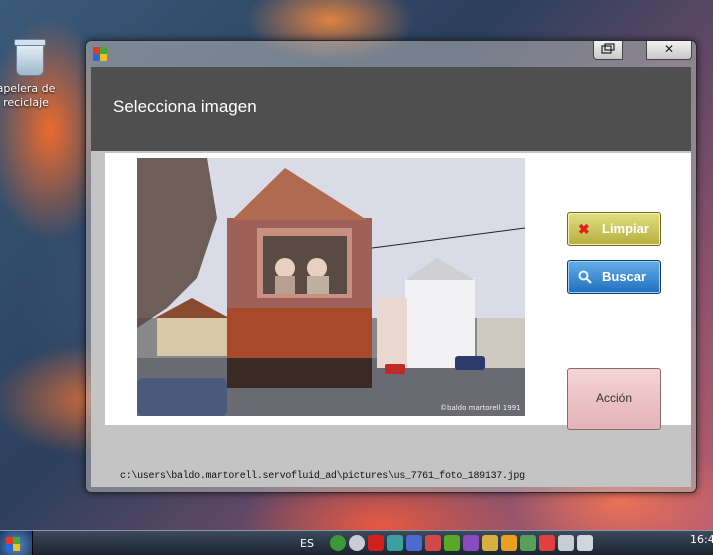 The width and height of the screenshot is (713, 555). What do you see at coordinates (584, 229) in the screenshot?
I see `clear-x-icon: ✖` at bounding box center [584, 229].